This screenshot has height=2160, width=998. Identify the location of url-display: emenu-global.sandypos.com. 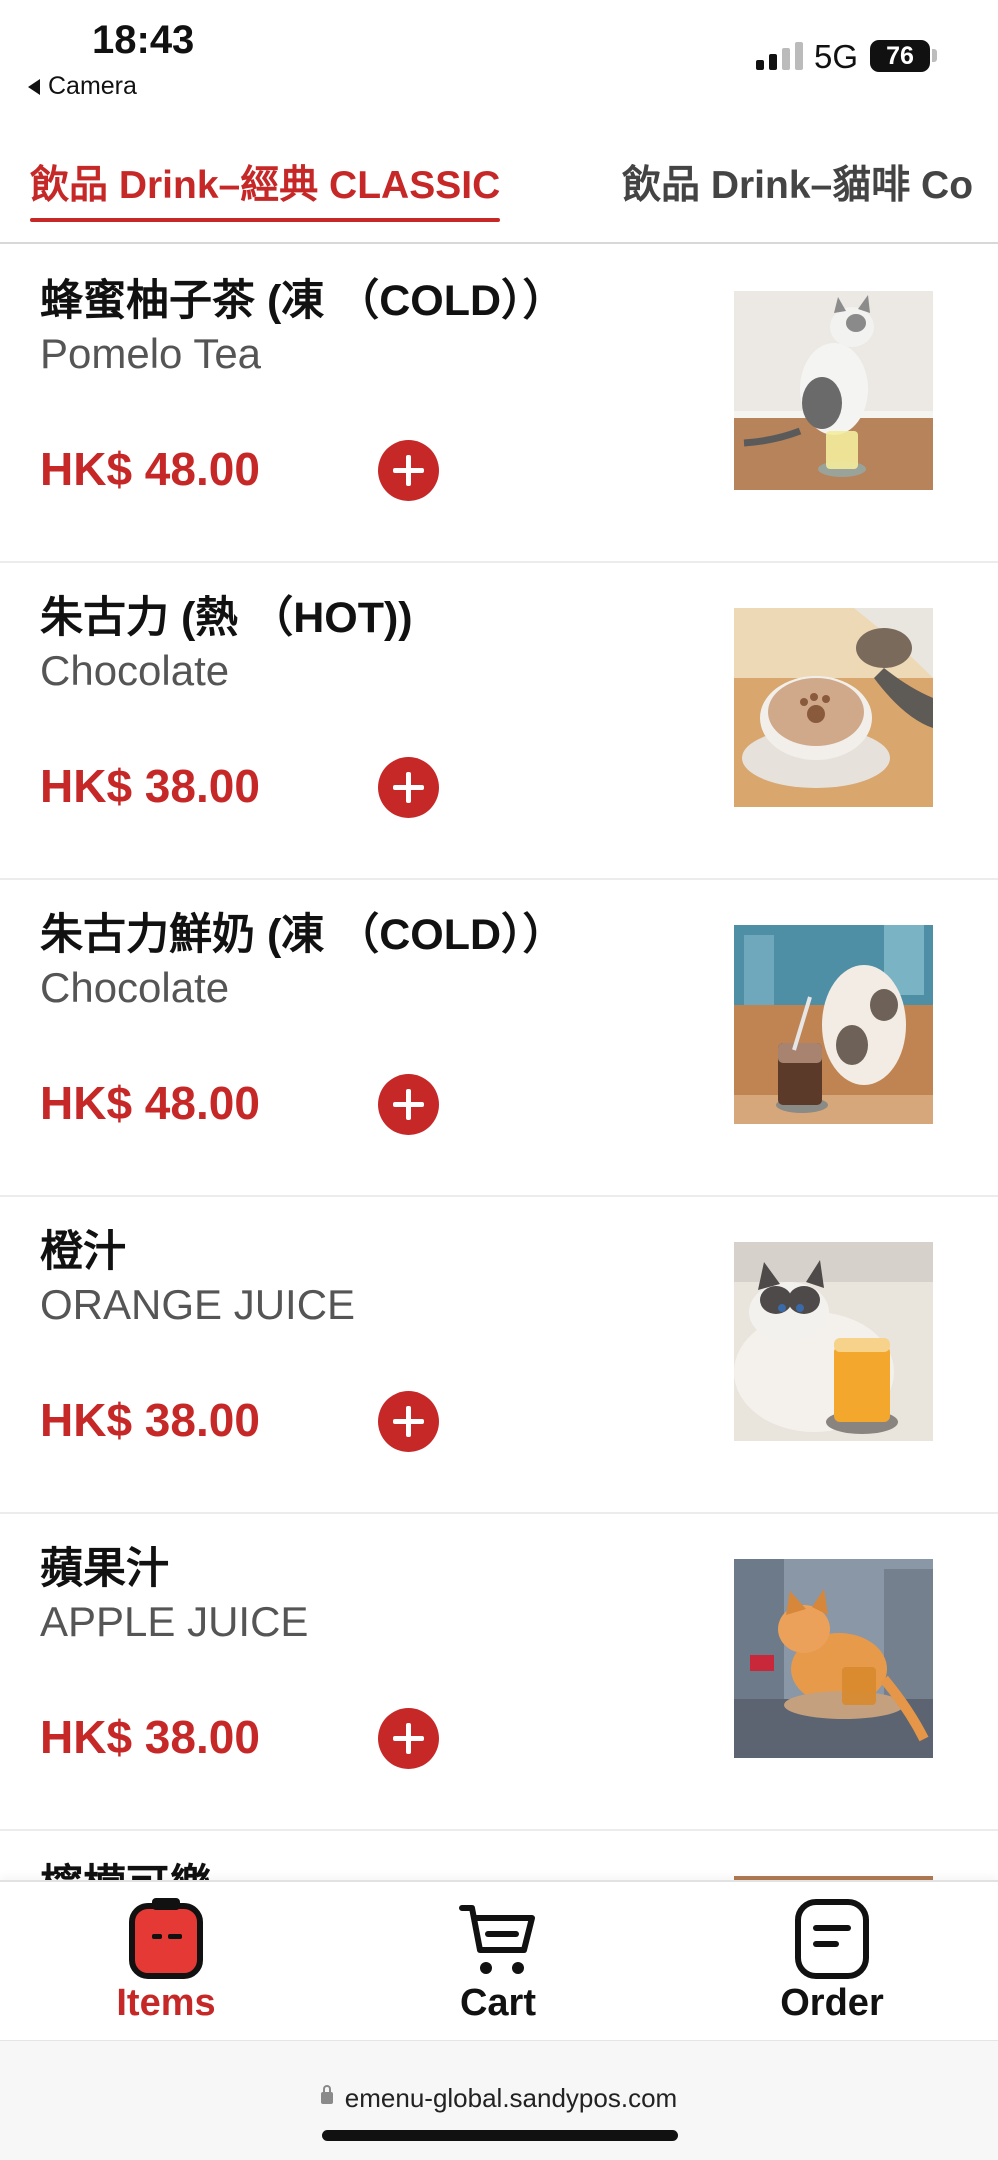
(499, 2098).